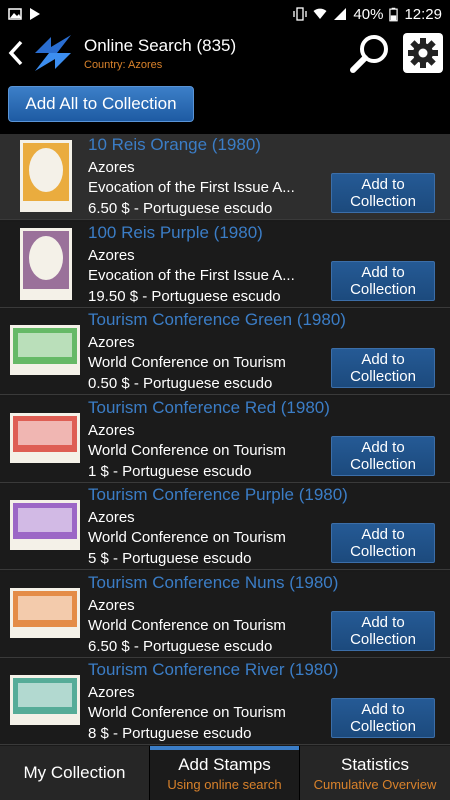 This screenshot has height=800, width=450. I want to click on stamp-title: Tourism Conference Purple (1980), so click(218, 495).